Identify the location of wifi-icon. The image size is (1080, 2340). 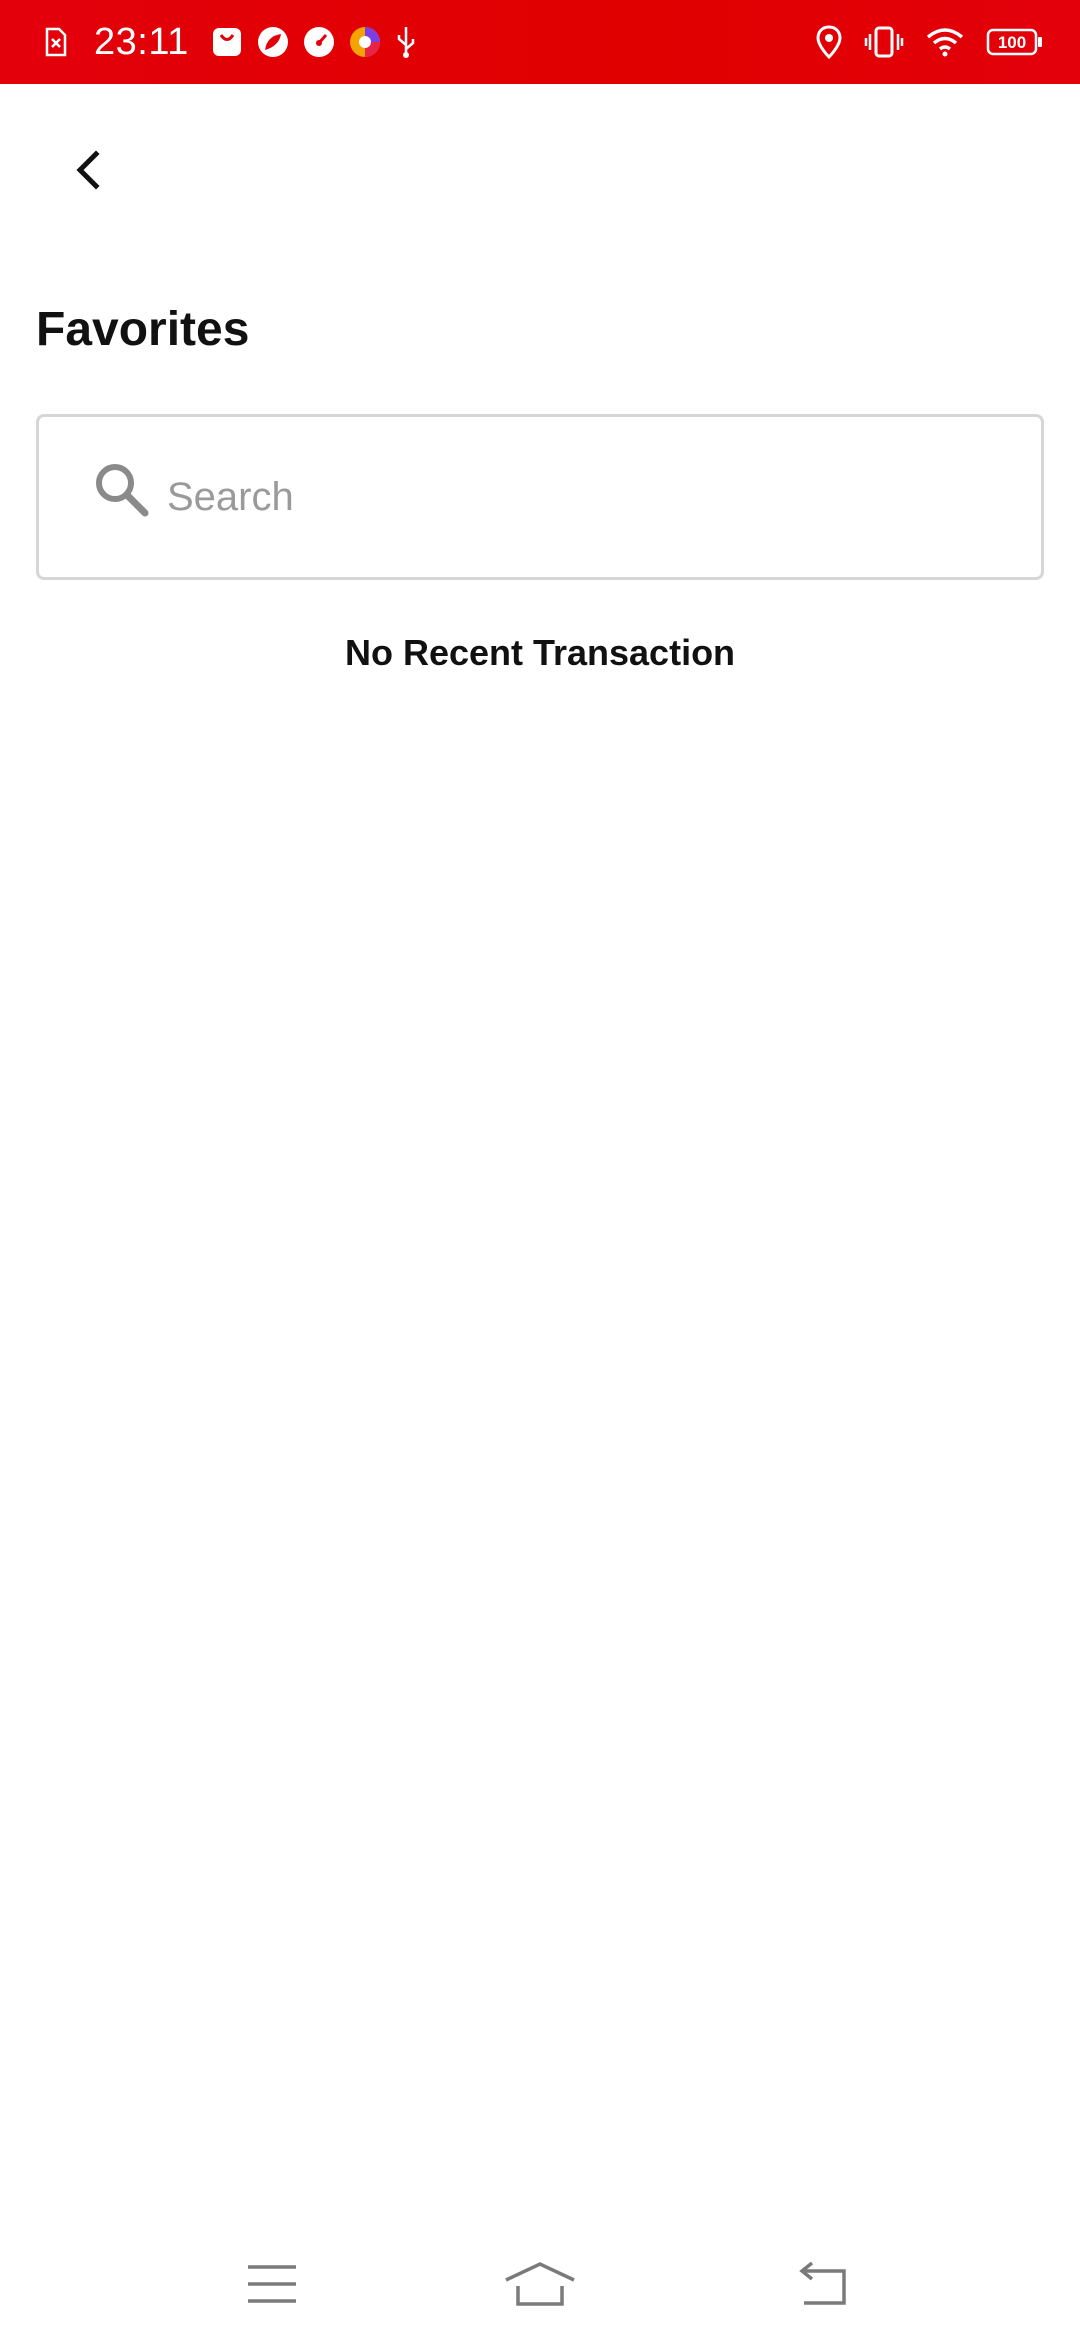
(945, 42).